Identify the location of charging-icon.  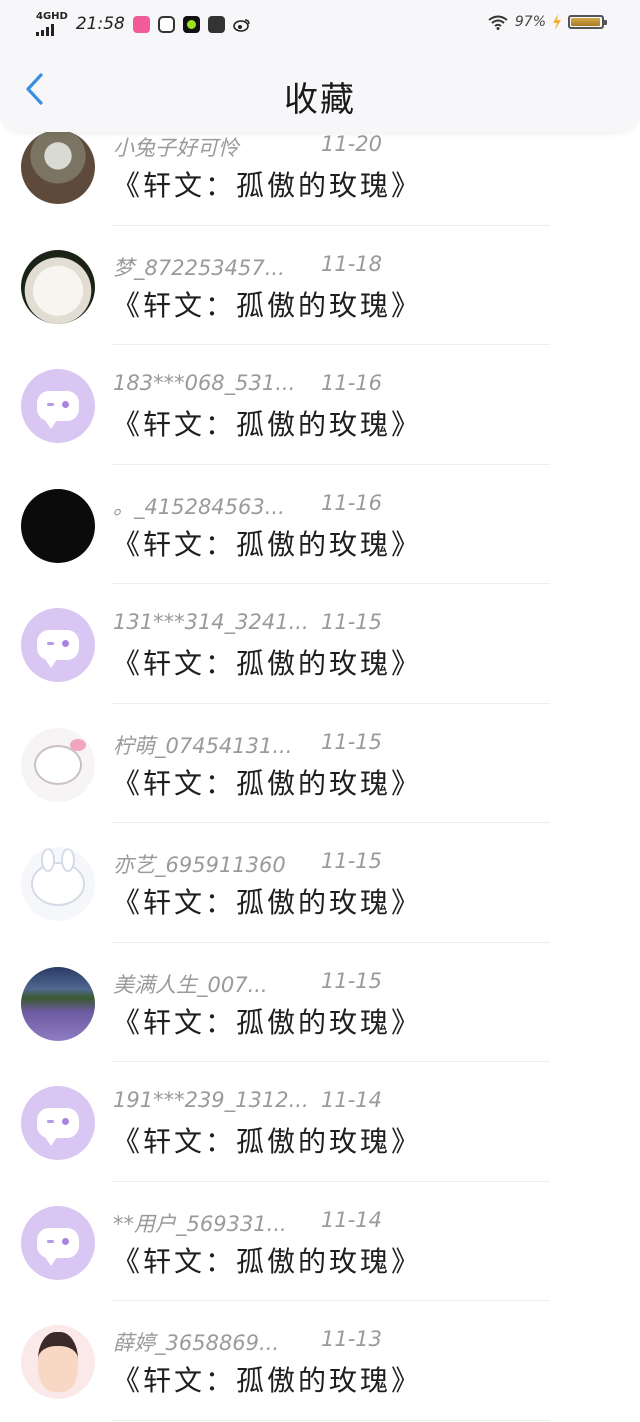
(557, 22).